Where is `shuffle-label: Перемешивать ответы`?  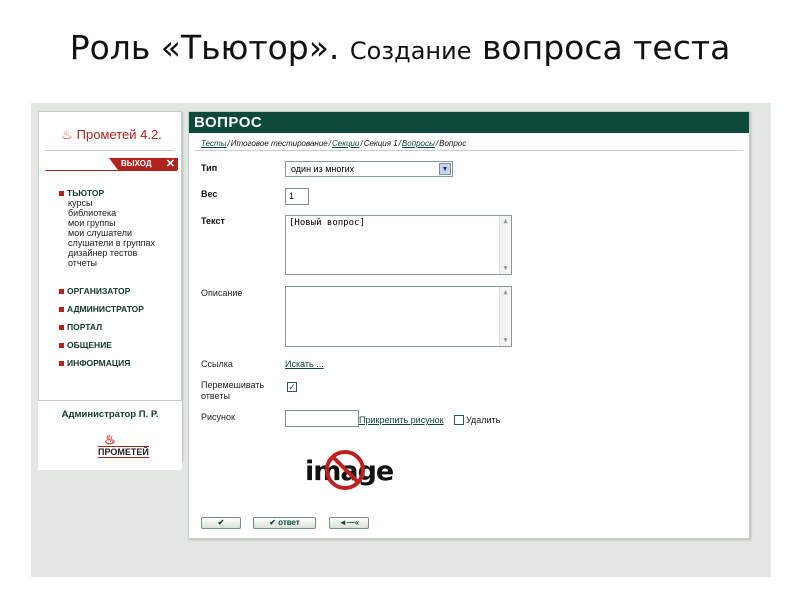 shuffle-label: Перемешивать ответы is located at coordinates (233, 390).